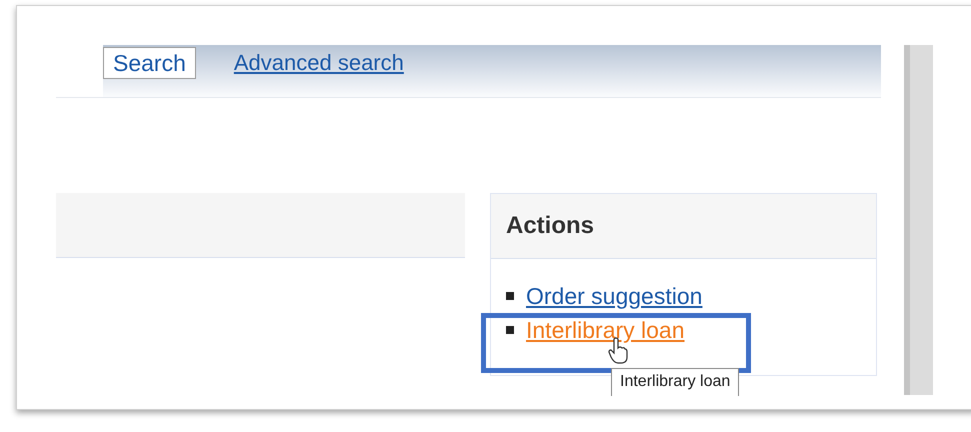  What do you see at coordinates (675, 382) in the screenshot?
I see `tooltip: Interlibrary loan` at bounding box center [675, 382].